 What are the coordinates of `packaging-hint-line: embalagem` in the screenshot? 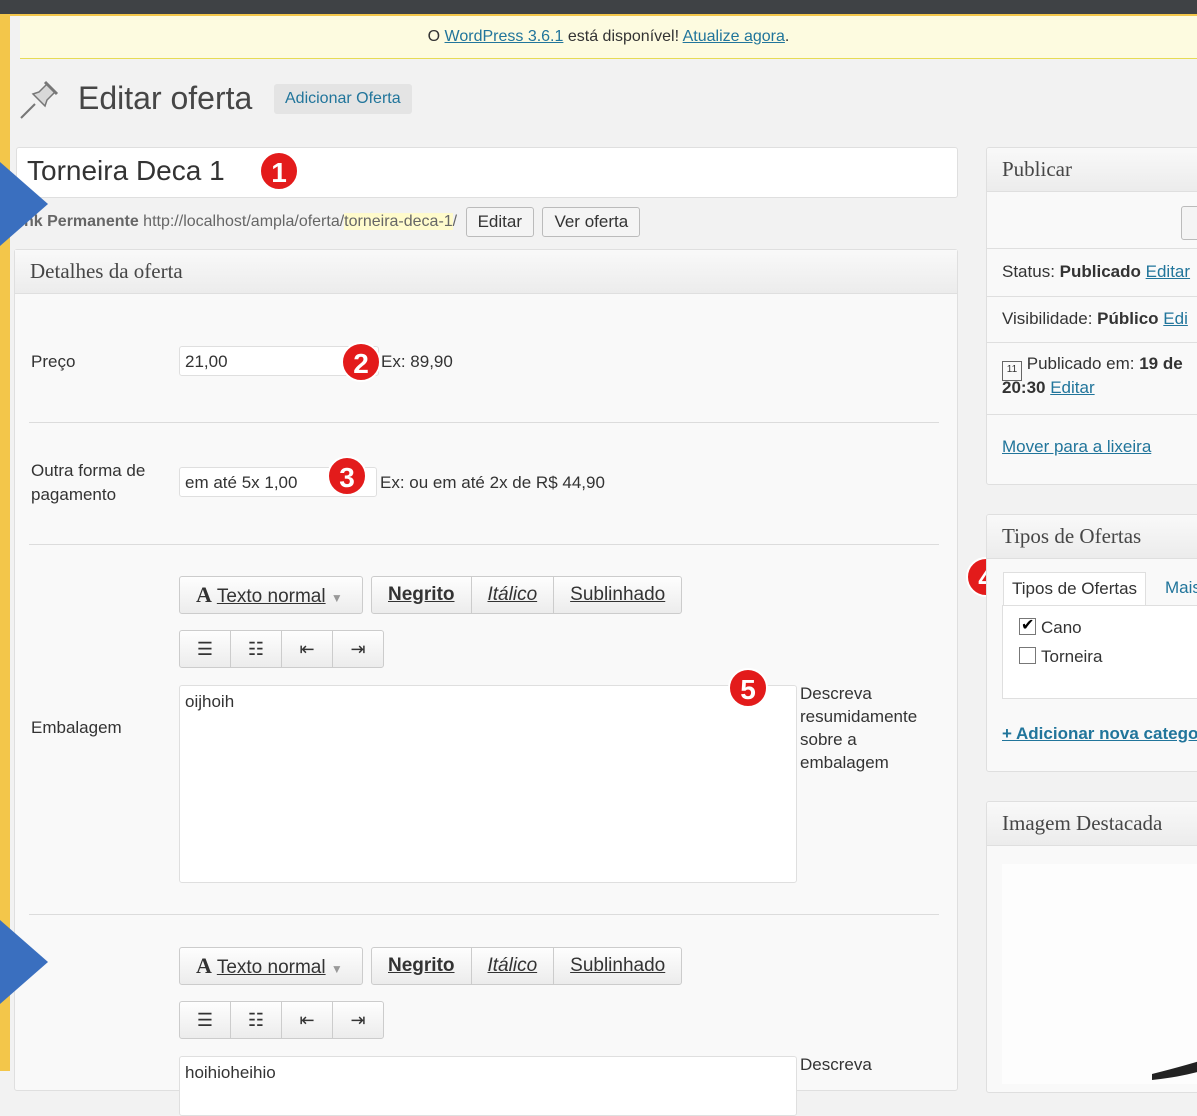 It's located at (844, 762).